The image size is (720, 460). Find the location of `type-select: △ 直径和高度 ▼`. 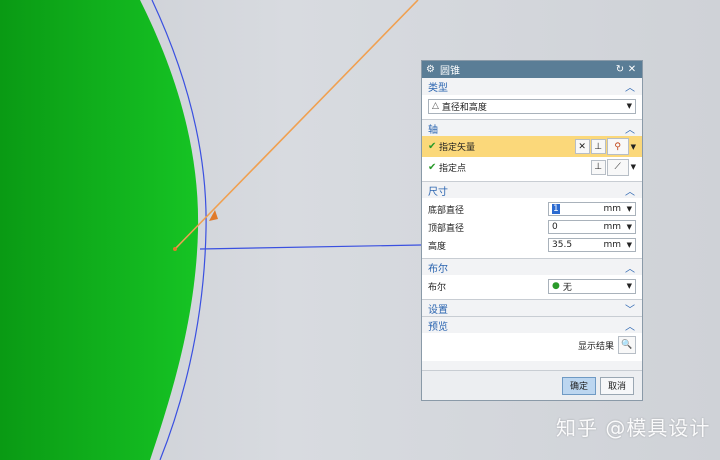

type-select: △ 直径和高度 ▼ is located at coordinates (532, 106).